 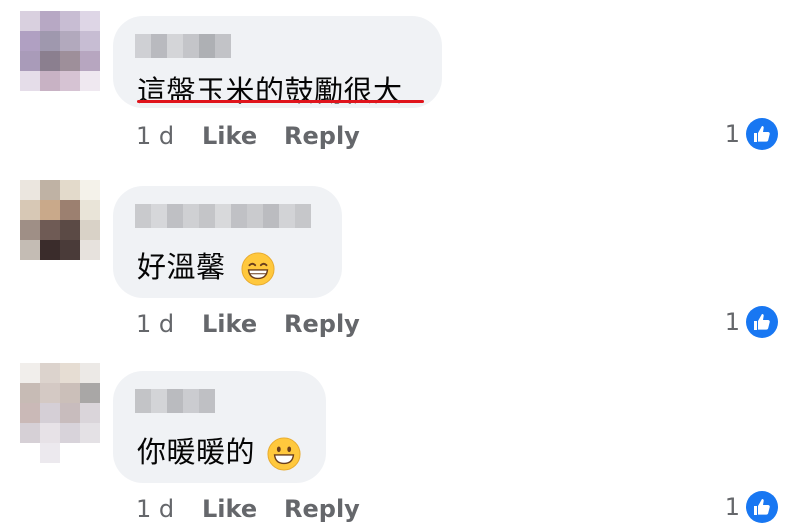 What do you see at coordinates (284, 454) in the screenshot?
I see `grinning-face-icon` at bounding box center [284, 454].